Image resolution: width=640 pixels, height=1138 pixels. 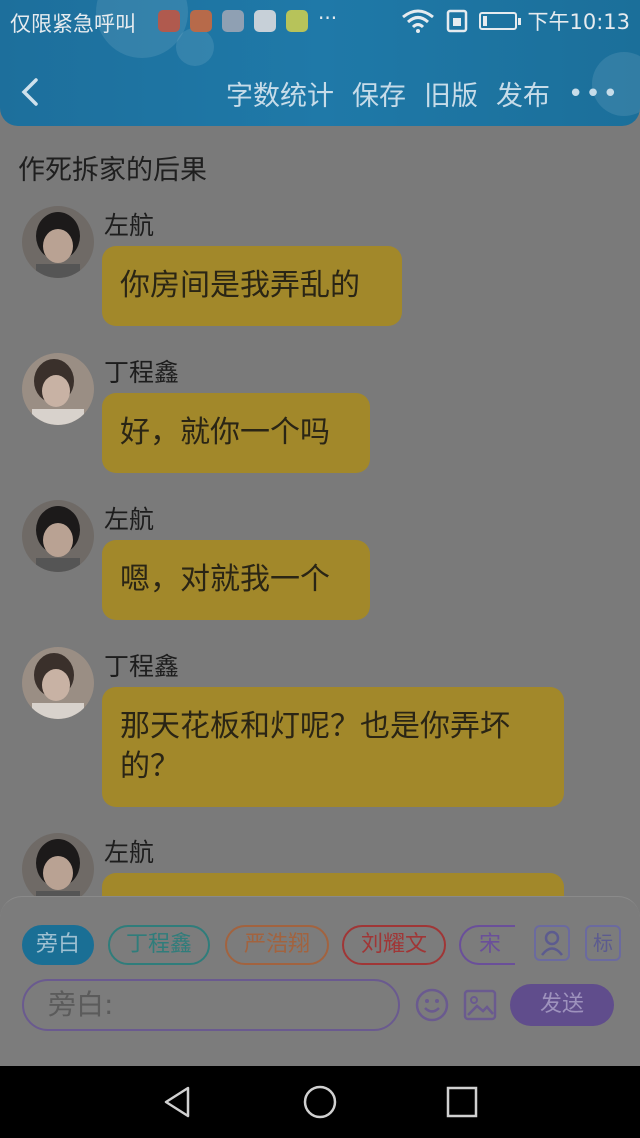 I want to click on message-bubble: 好，就你一个吗, so click(x=236, y=433).